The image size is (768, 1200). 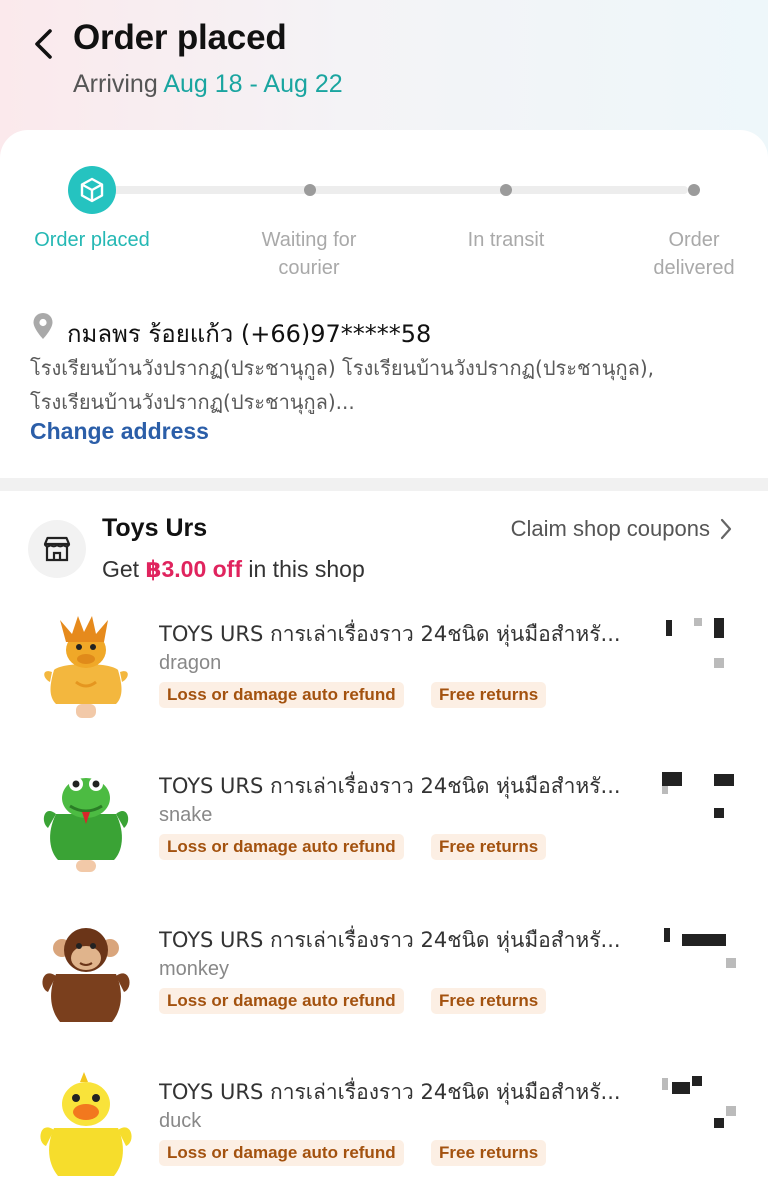 What do you see at coordinates (306, 569) in the screenshot?
I see `coupon-suffix: in this shop` at bounding box center [306, 569].